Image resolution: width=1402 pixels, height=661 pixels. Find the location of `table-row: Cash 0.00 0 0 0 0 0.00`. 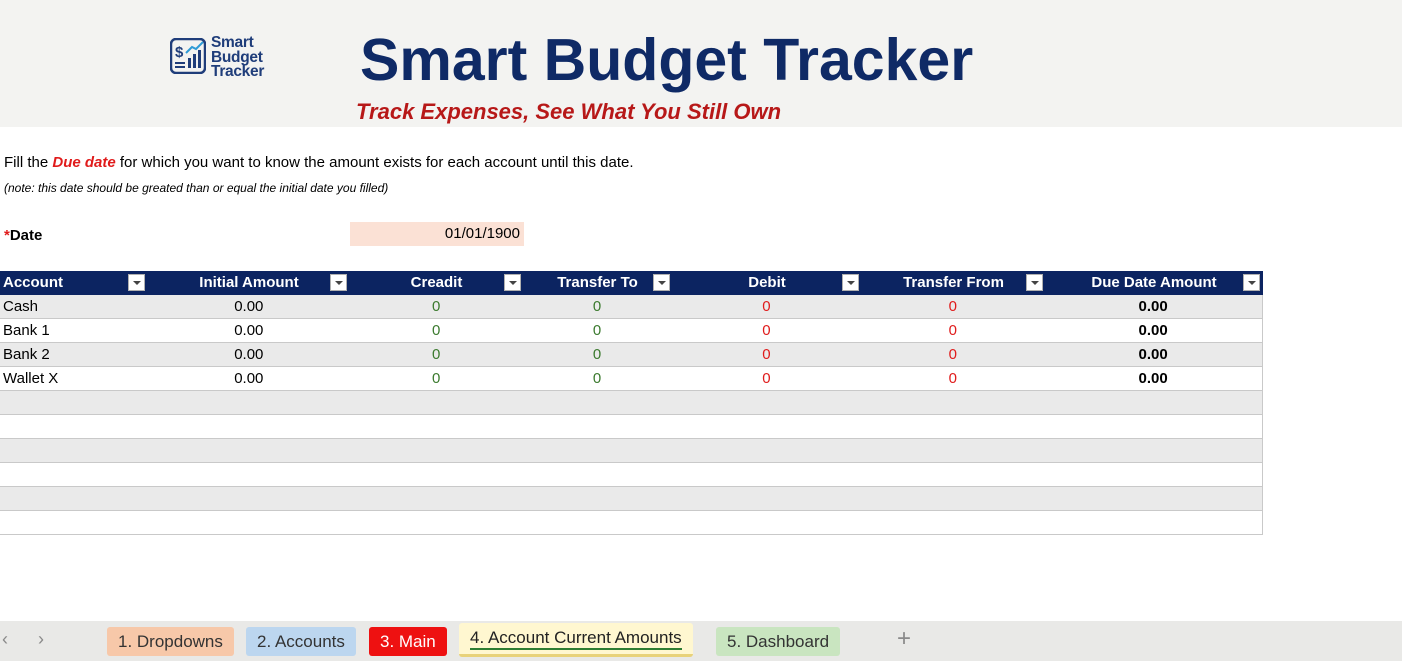

table-row: Cash 0.00 0 0 0 0 0.00 is located at coordinates (631, 307).